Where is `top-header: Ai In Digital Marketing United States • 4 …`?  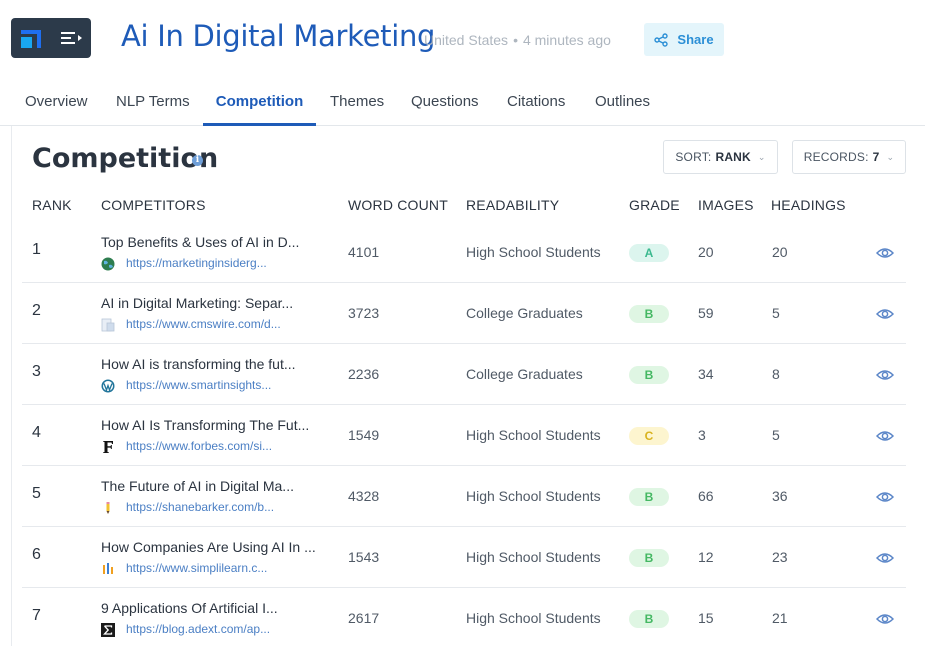
top-header: Ai In Digital Marketing United States • 4 … is located at coordinates (462, 39).